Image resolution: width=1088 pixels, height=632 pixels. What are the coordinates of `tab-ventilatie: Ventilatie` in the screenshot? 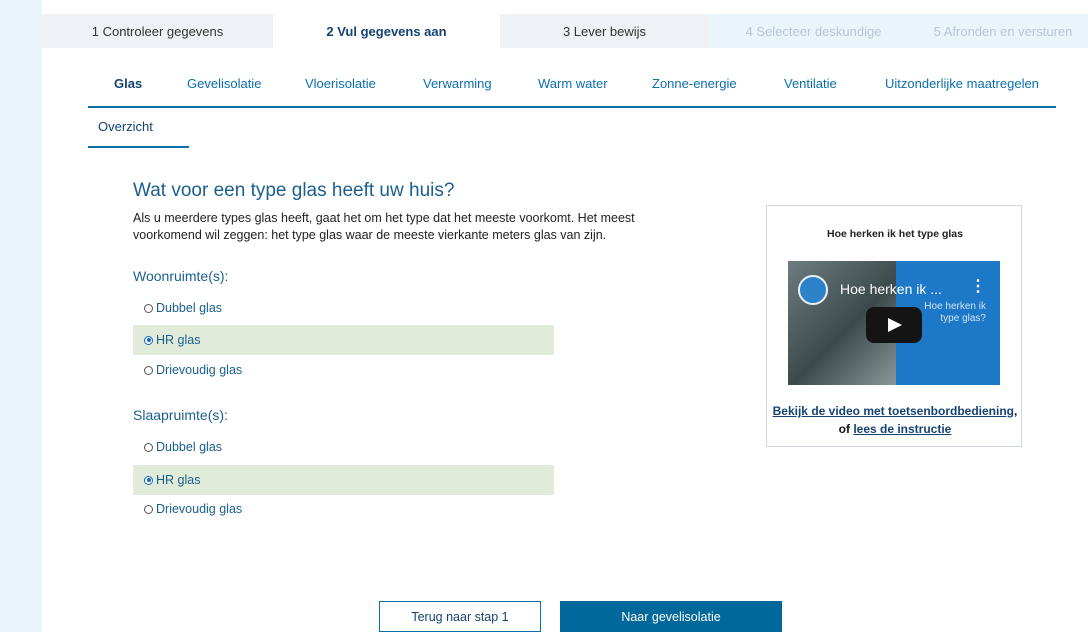 It's located at (810, 83).